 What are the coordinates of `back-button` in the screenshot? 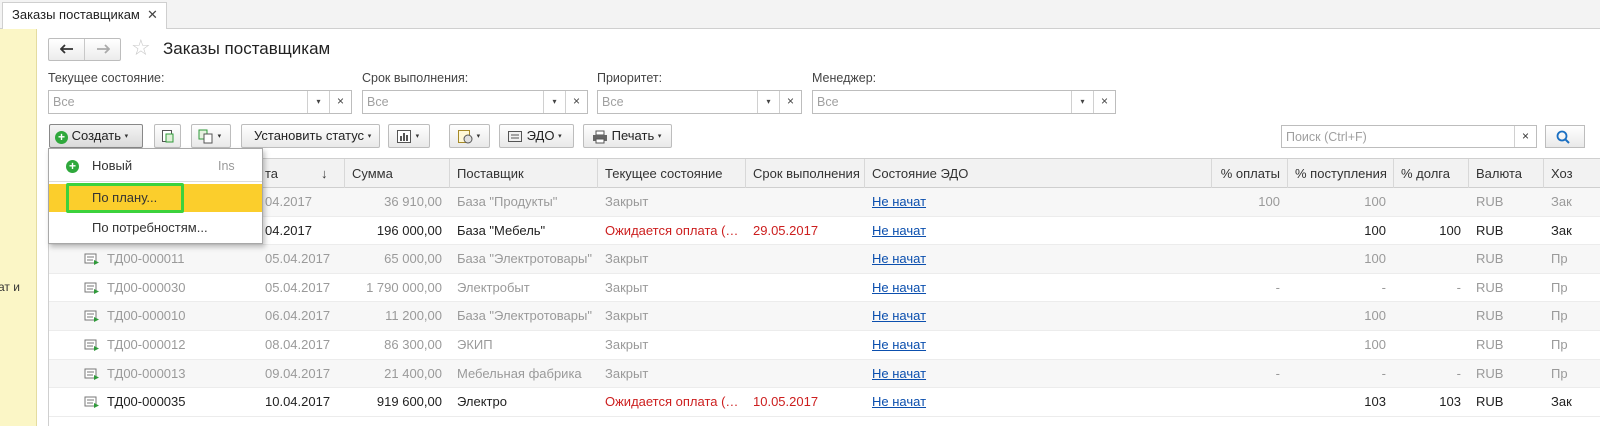 It's located at (67, 49).